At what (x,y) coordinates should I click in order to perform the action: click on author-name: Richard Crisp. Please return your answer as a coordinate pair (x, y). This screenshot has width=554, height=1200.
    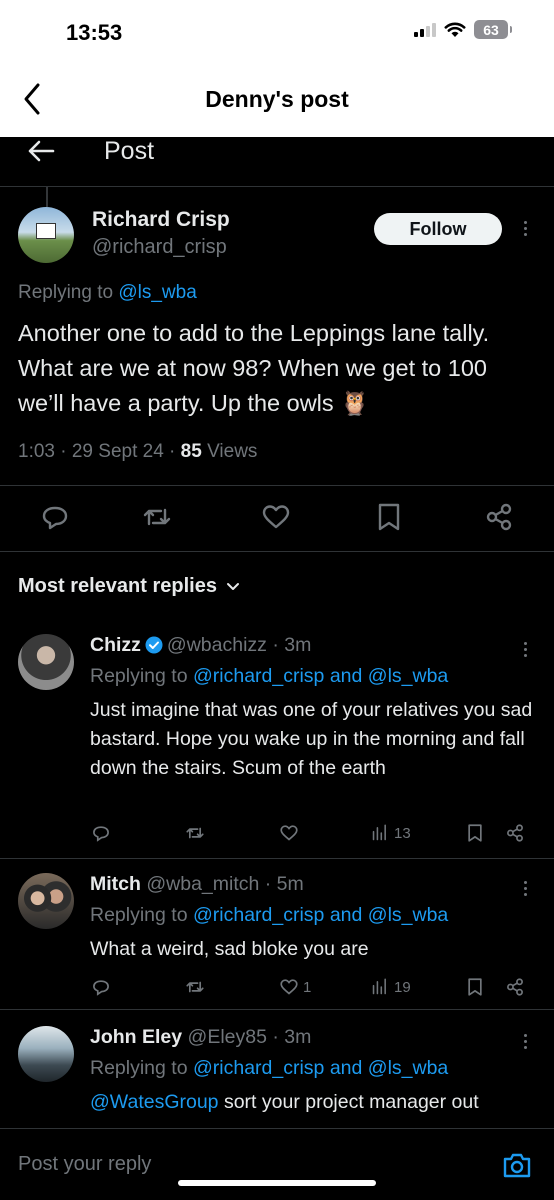
    Looking at the image, I should click on (161, 220).